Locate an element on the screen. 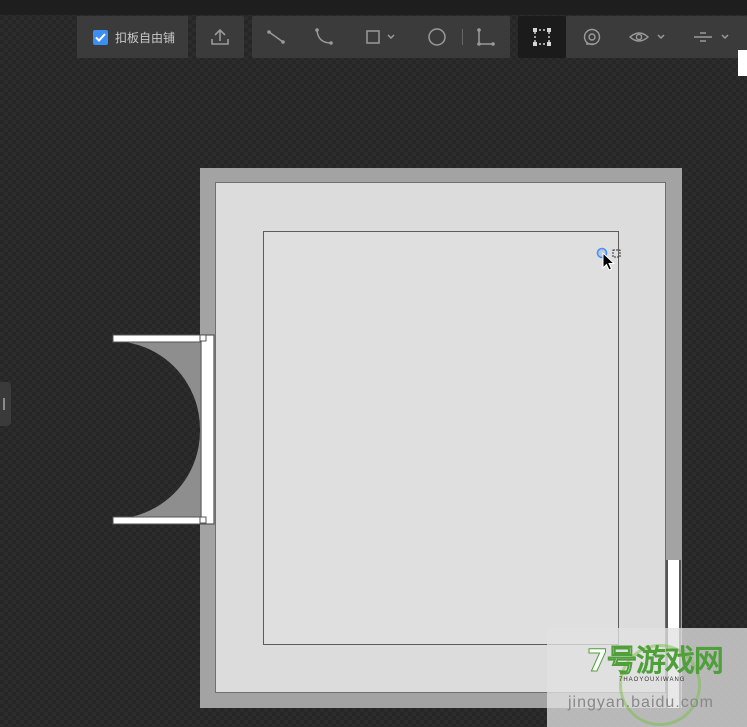 Image resolution: width=747 pixels, height=727 pixels. curve-line-icon is located at coordinates (324, 36).